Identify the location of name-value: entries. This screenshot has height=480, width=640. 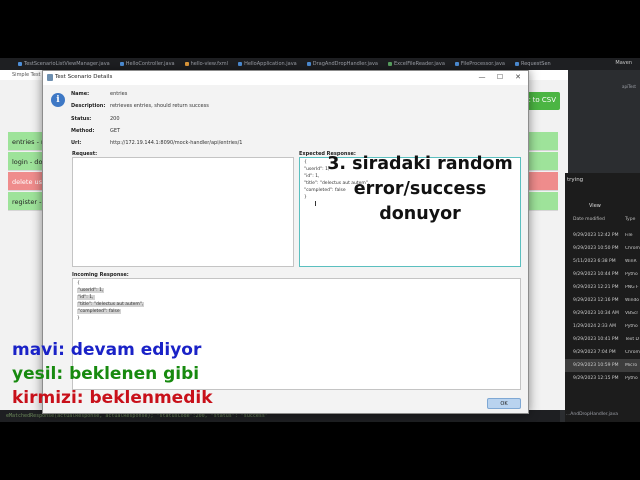
(119, 94).